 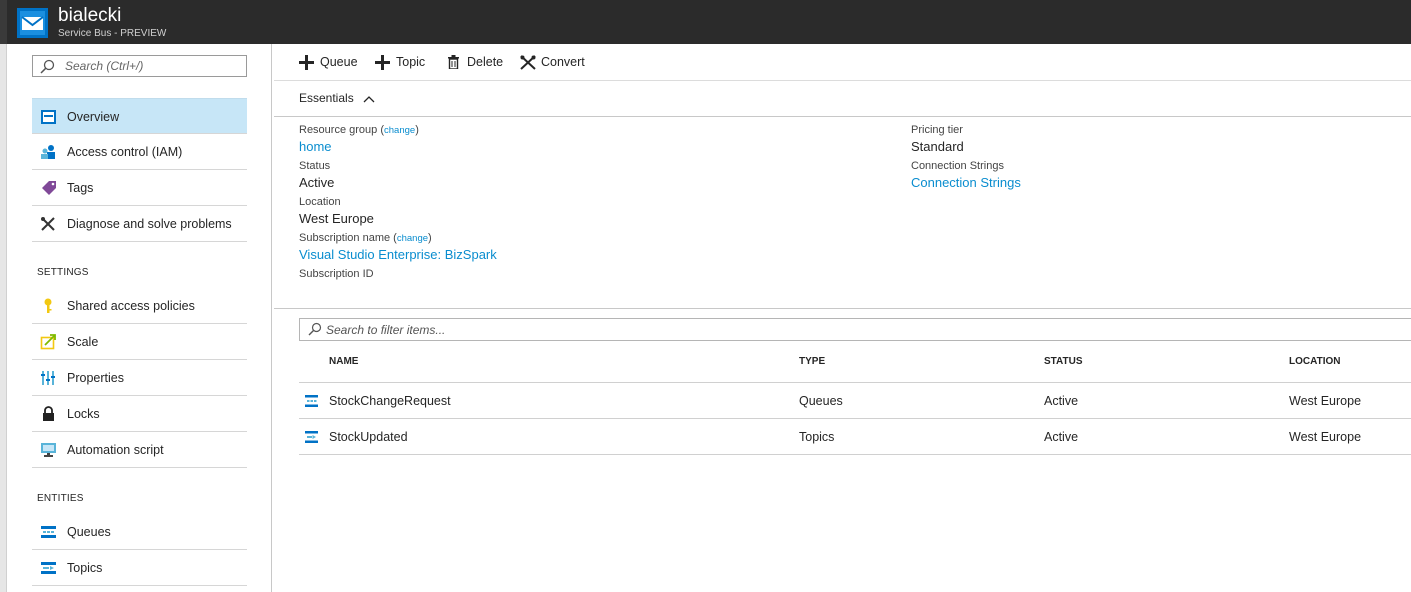 I want to click on status-label: Status, so click(x=315, y=166).